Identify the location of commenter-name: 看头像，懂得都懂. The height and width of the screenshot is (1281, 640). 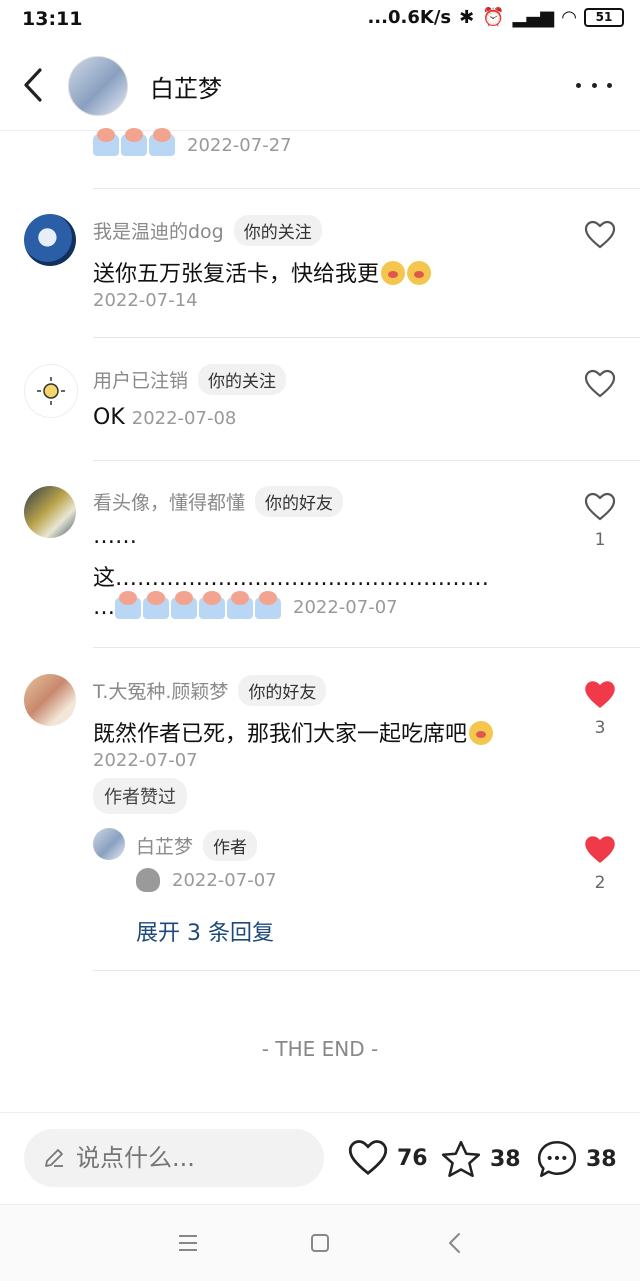
(169, 501).